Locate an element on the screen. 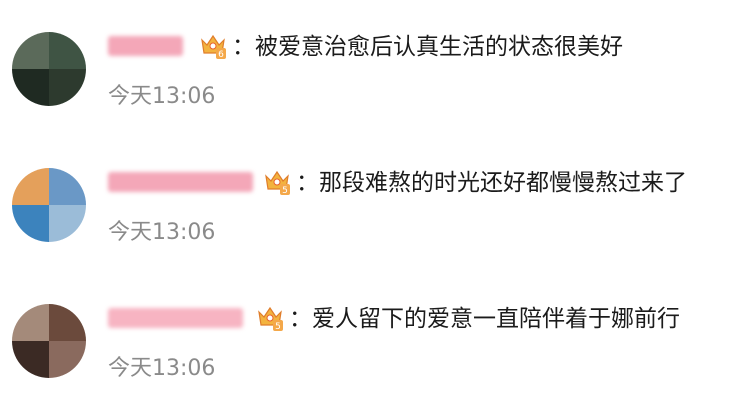  comment-text: ：被爱意治愈后认真生活的状态很美好 is located at coordinates (427, 47).